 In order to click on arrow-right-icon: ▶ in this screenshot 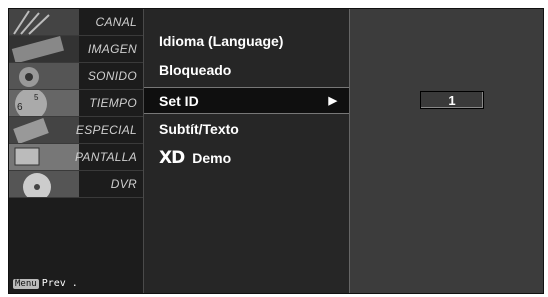, I will do `click(332, 101)`.